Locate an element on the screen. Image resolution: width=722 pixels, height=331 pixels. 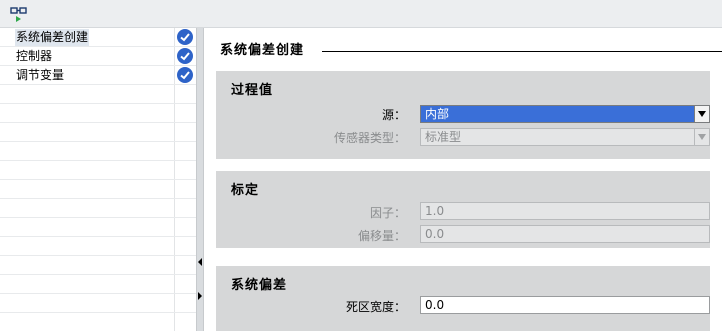
panel-splitter is located at coordinates (200, 179).